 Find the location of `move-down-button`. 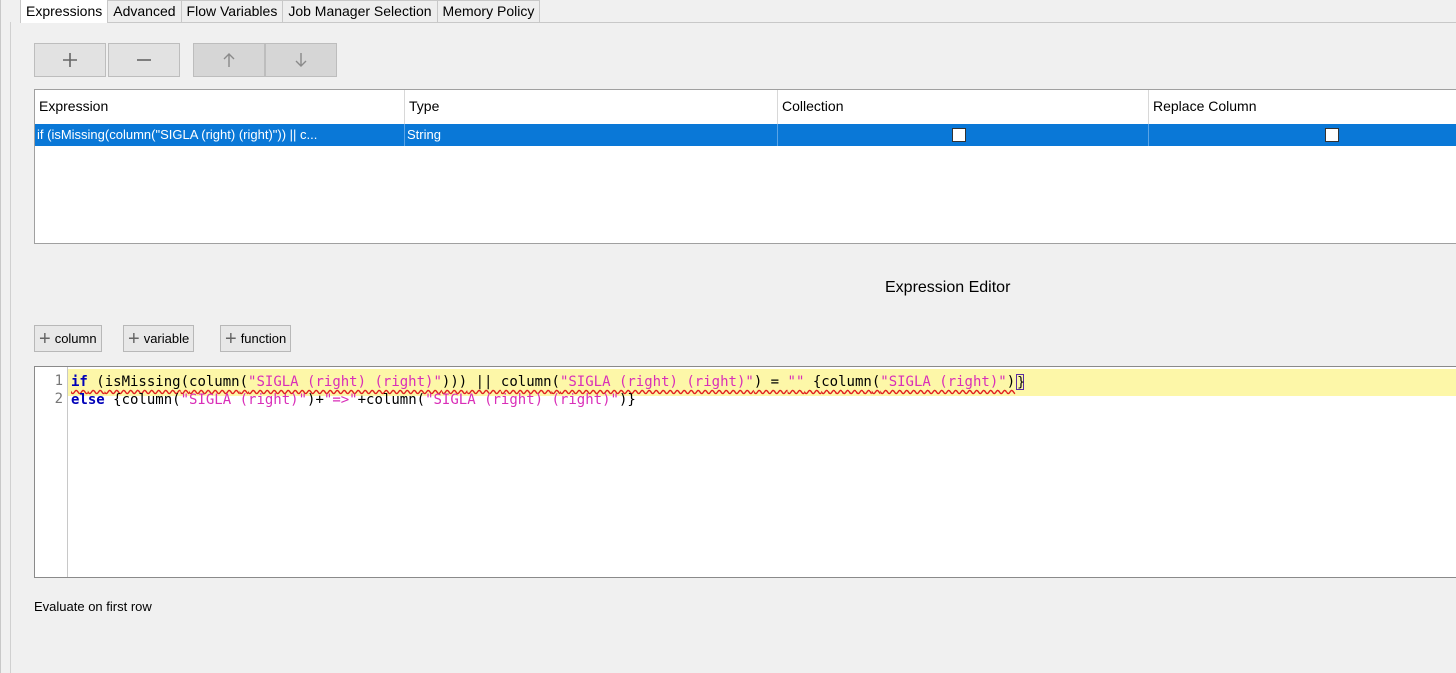

move-down-button is located at coordinates (301, 60).